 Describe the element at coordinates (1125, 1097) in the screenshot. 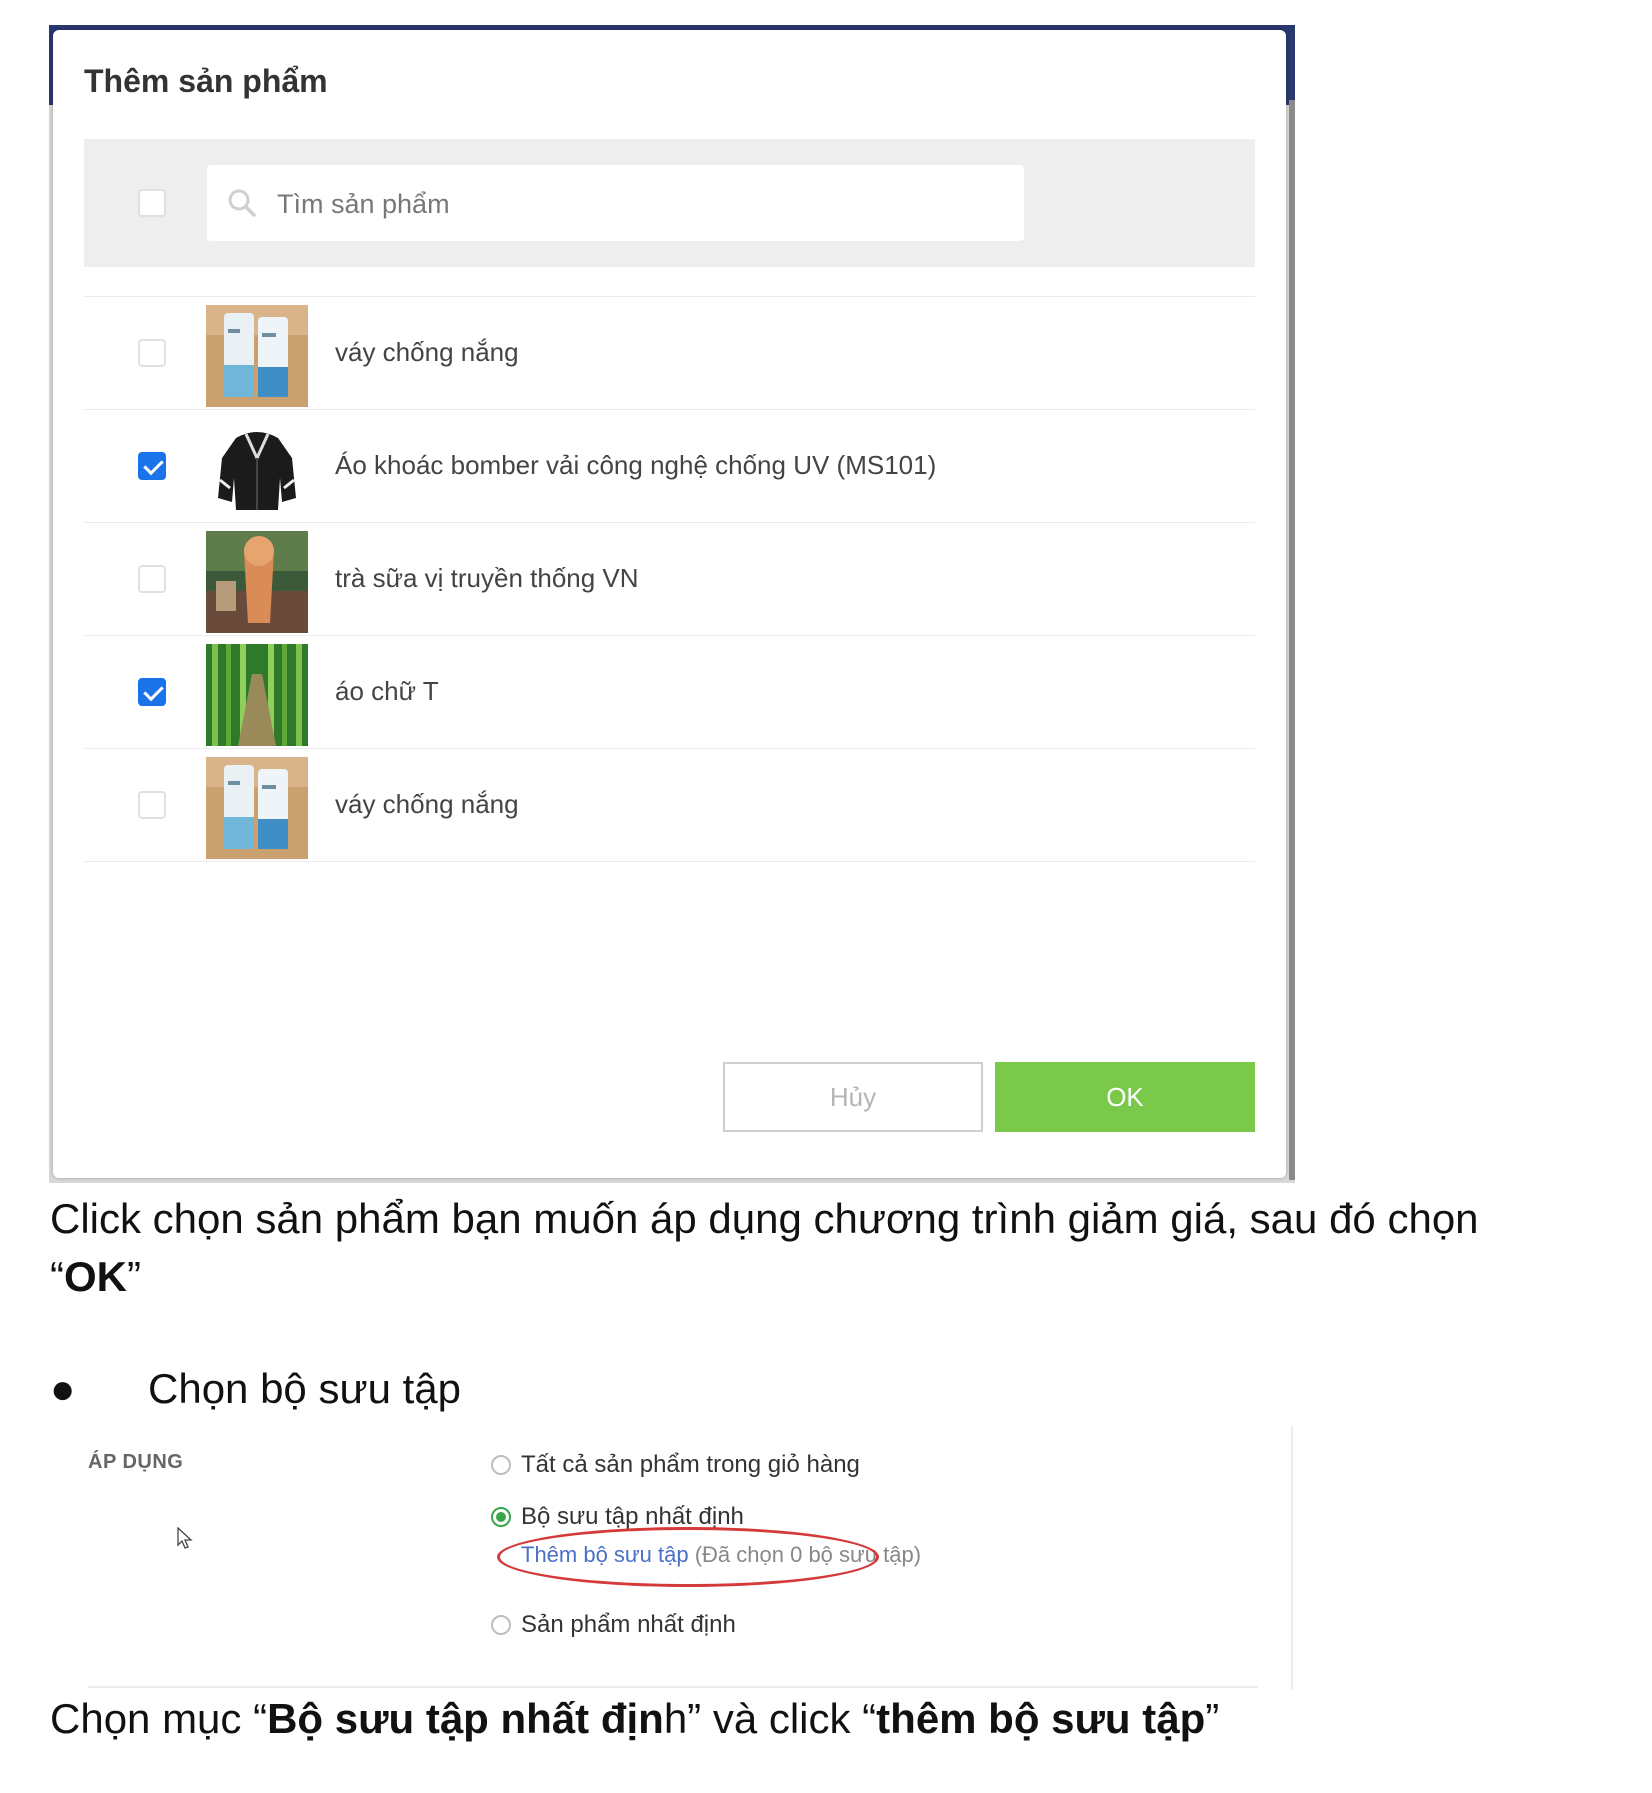

I see `ok-button: OK` at that location.